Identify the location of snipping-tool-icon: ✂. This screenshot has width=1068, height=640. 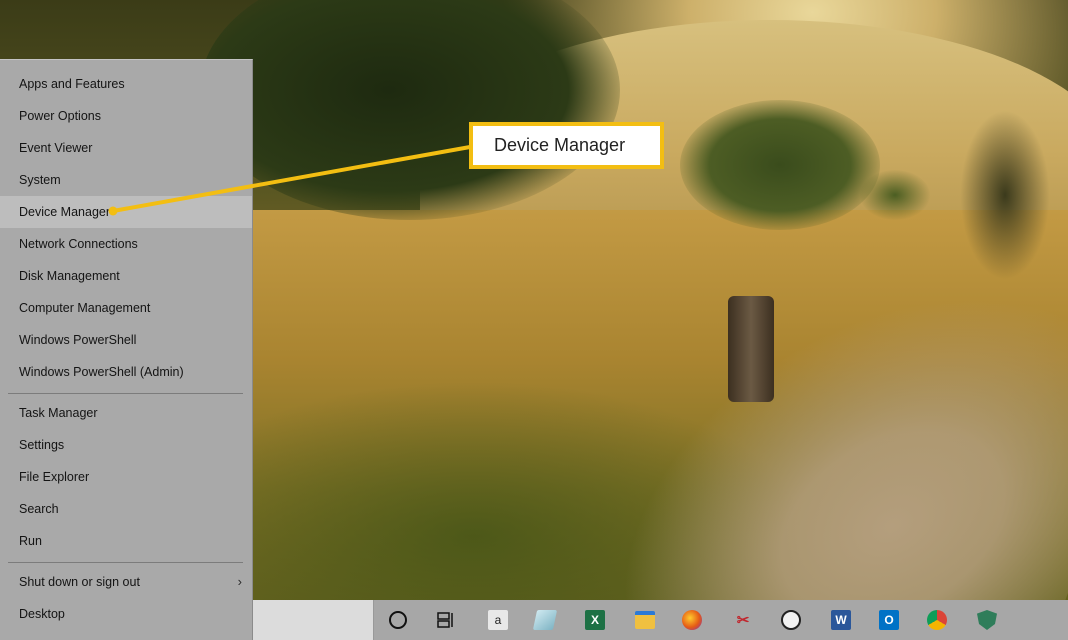
(743, 620).